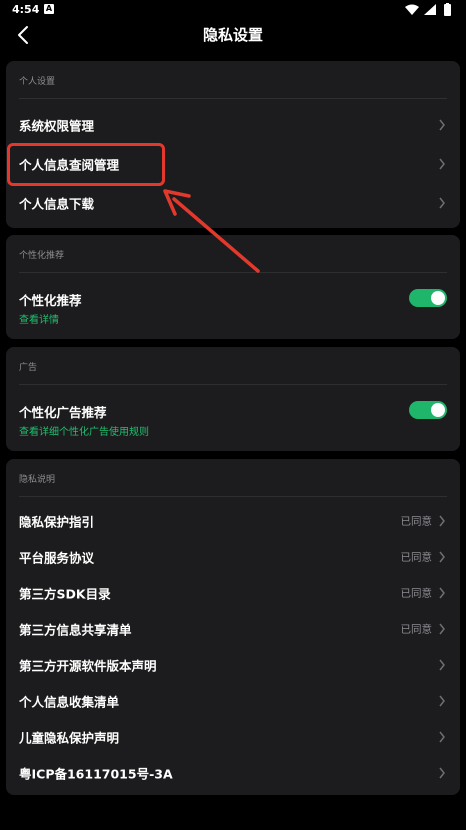 The width and height of the screenshot is (466, 830). What do you see at coordinates (88, 666) in the screenshot?
I see `row-label: 第三方开源软件版本声明` at bounding box center [88, 666].